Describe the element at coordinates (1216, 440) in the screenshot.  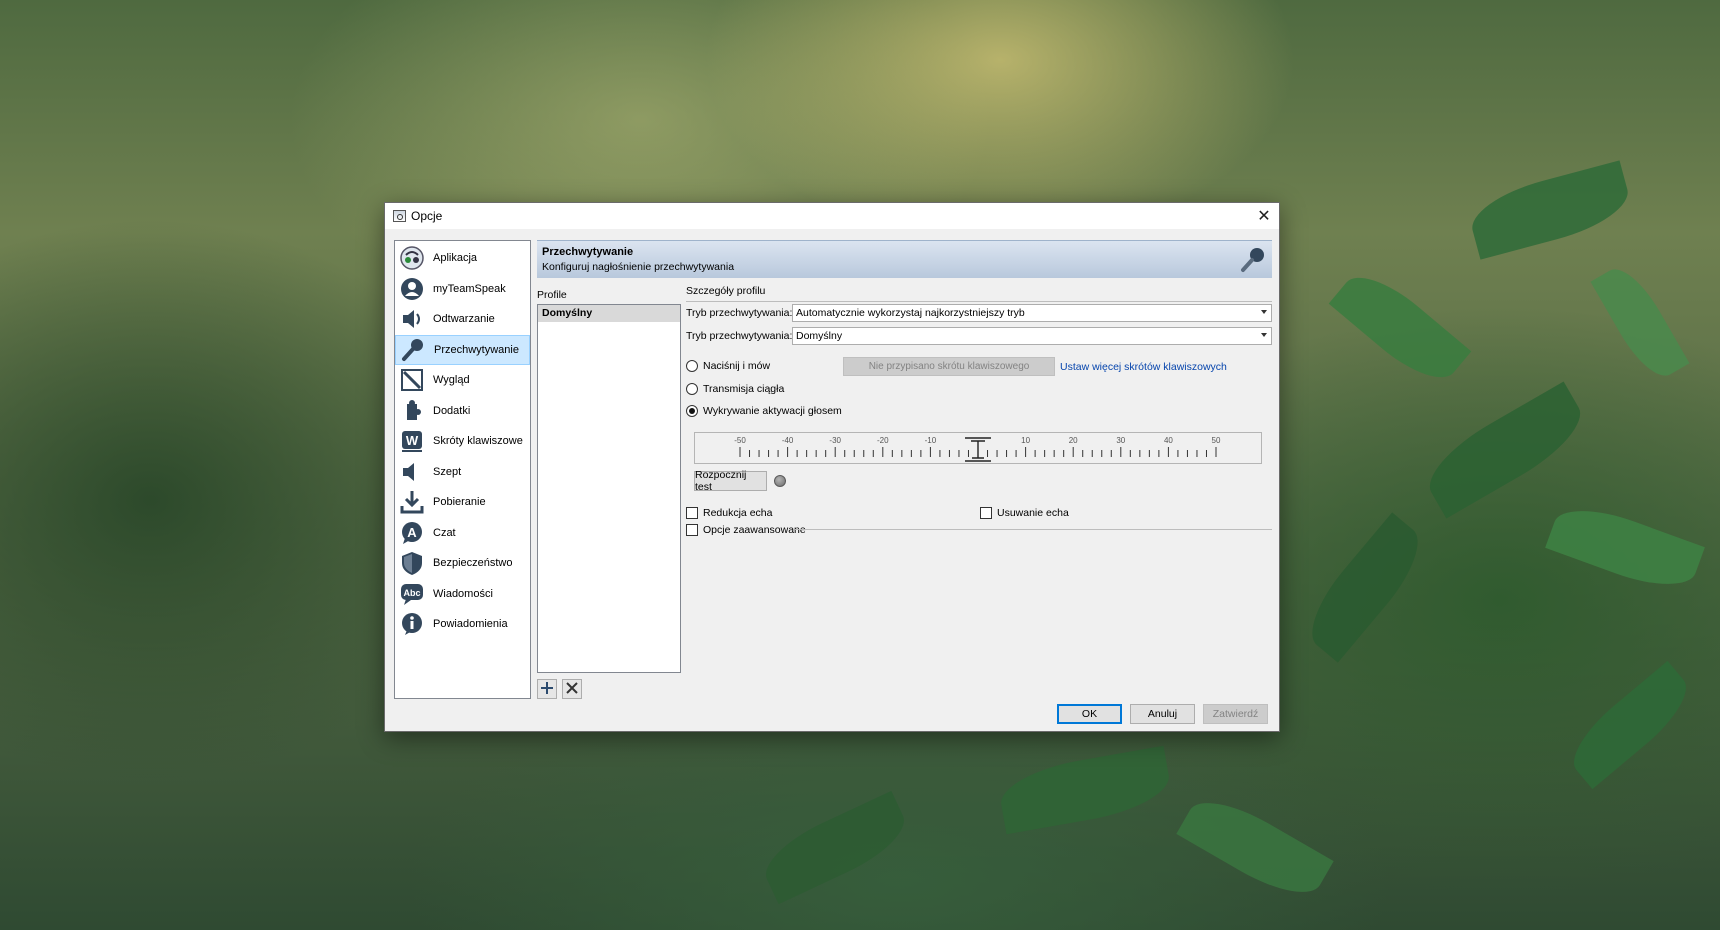
I see `scale-label: 50` at that location.